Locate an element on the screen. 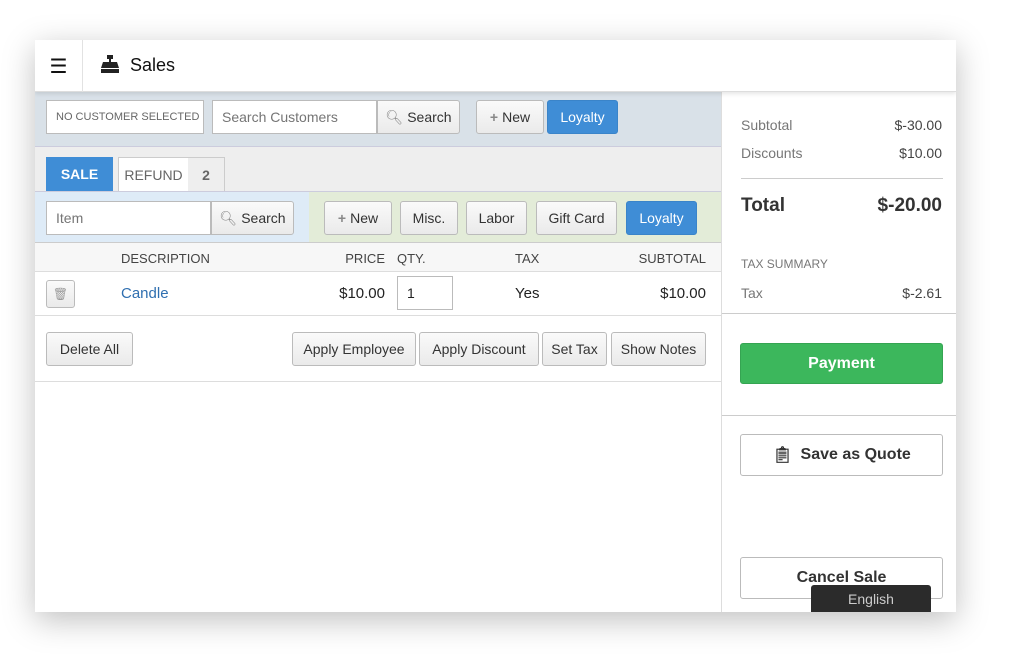 The width and height of the screenshot is (1021, 672). apply-discount-button: Apply Discount is located at coordinates (479, 349).